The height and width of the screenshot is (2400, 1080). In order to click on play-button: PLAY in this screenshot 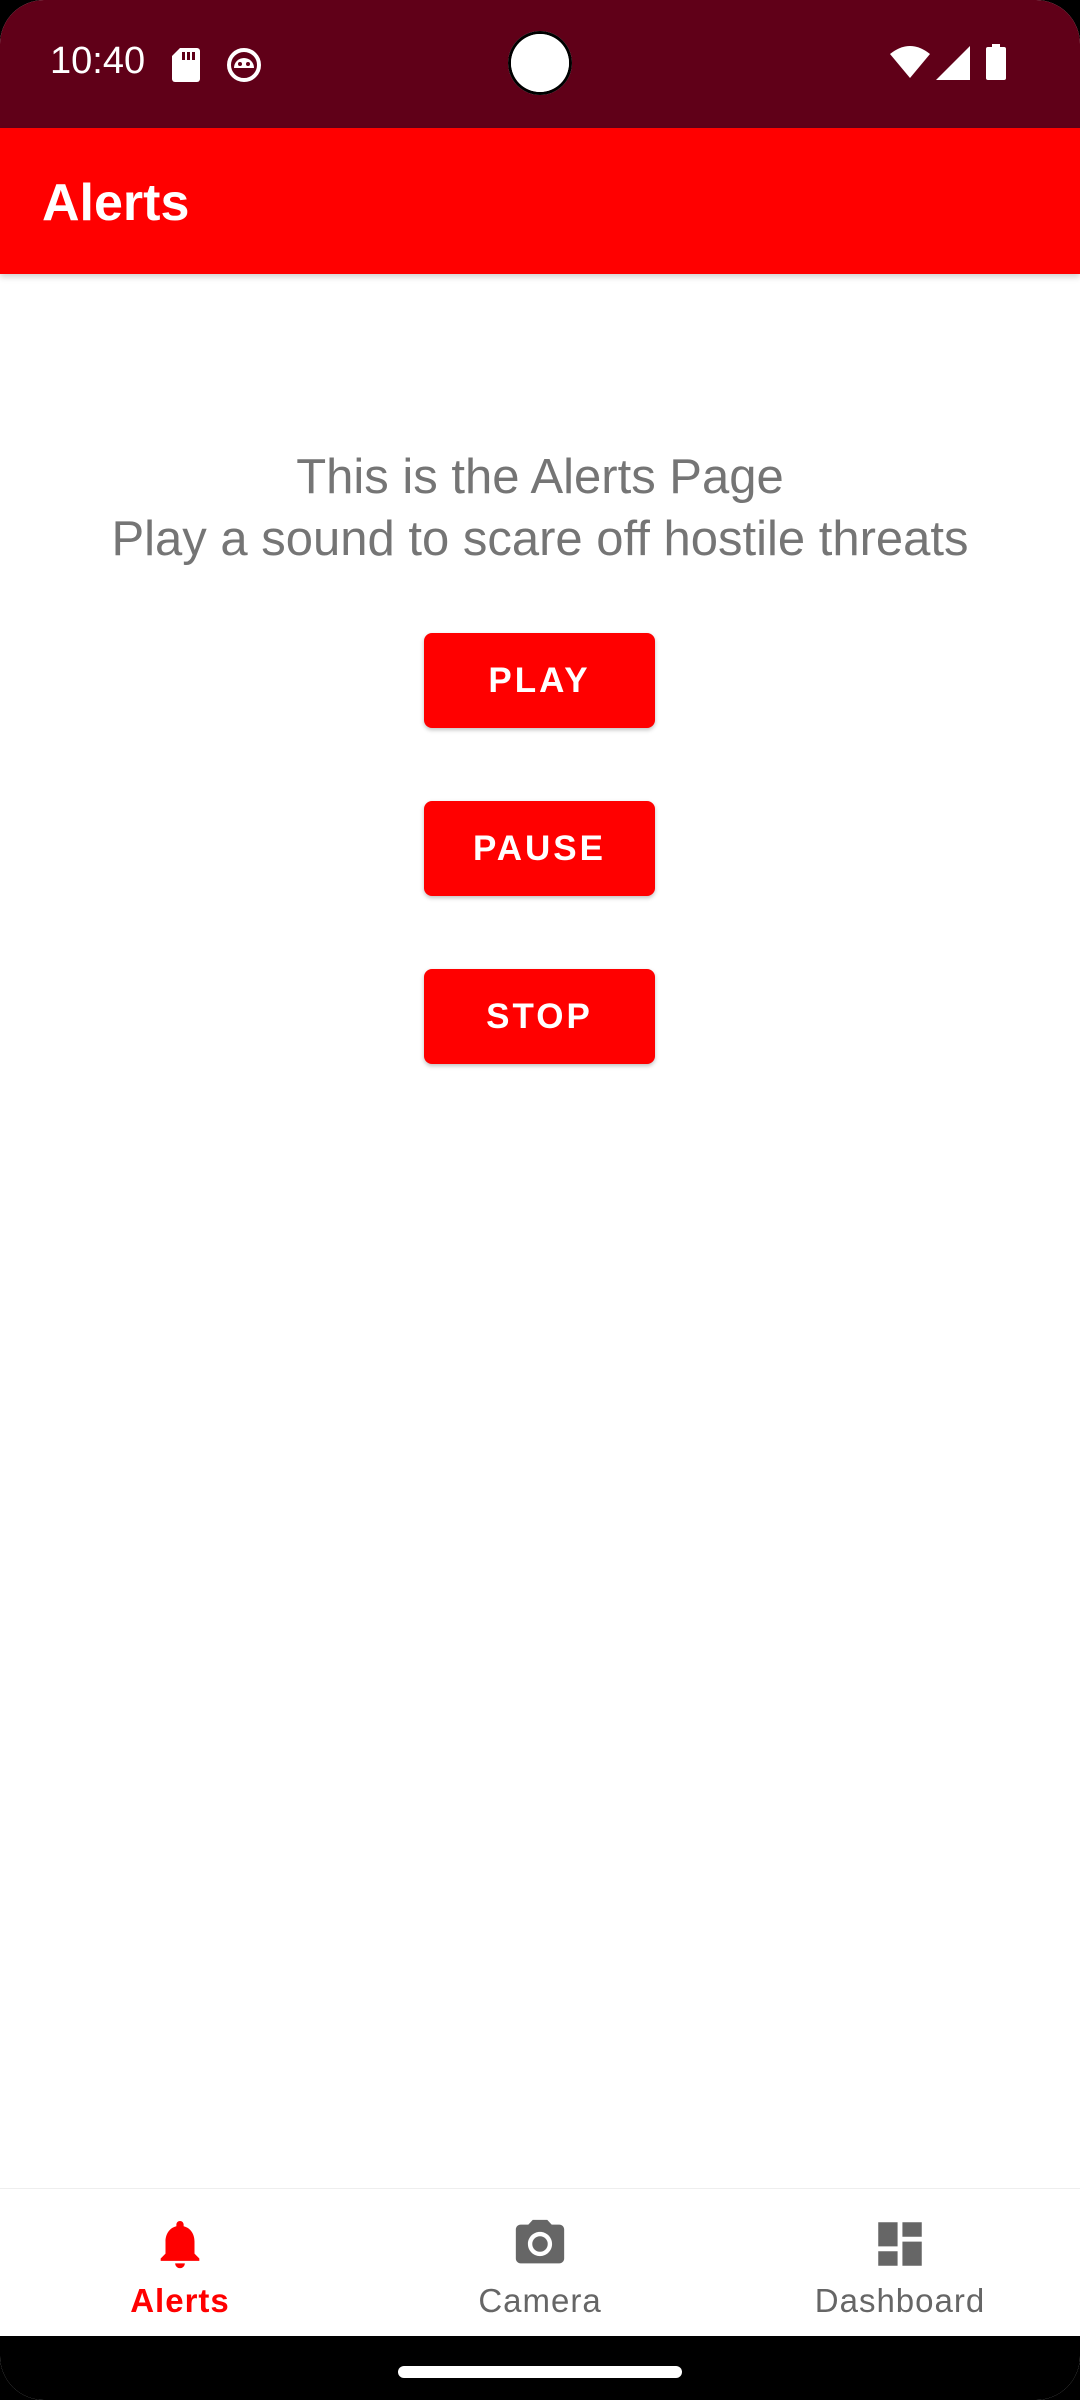, I will do `click(539, 680)`.